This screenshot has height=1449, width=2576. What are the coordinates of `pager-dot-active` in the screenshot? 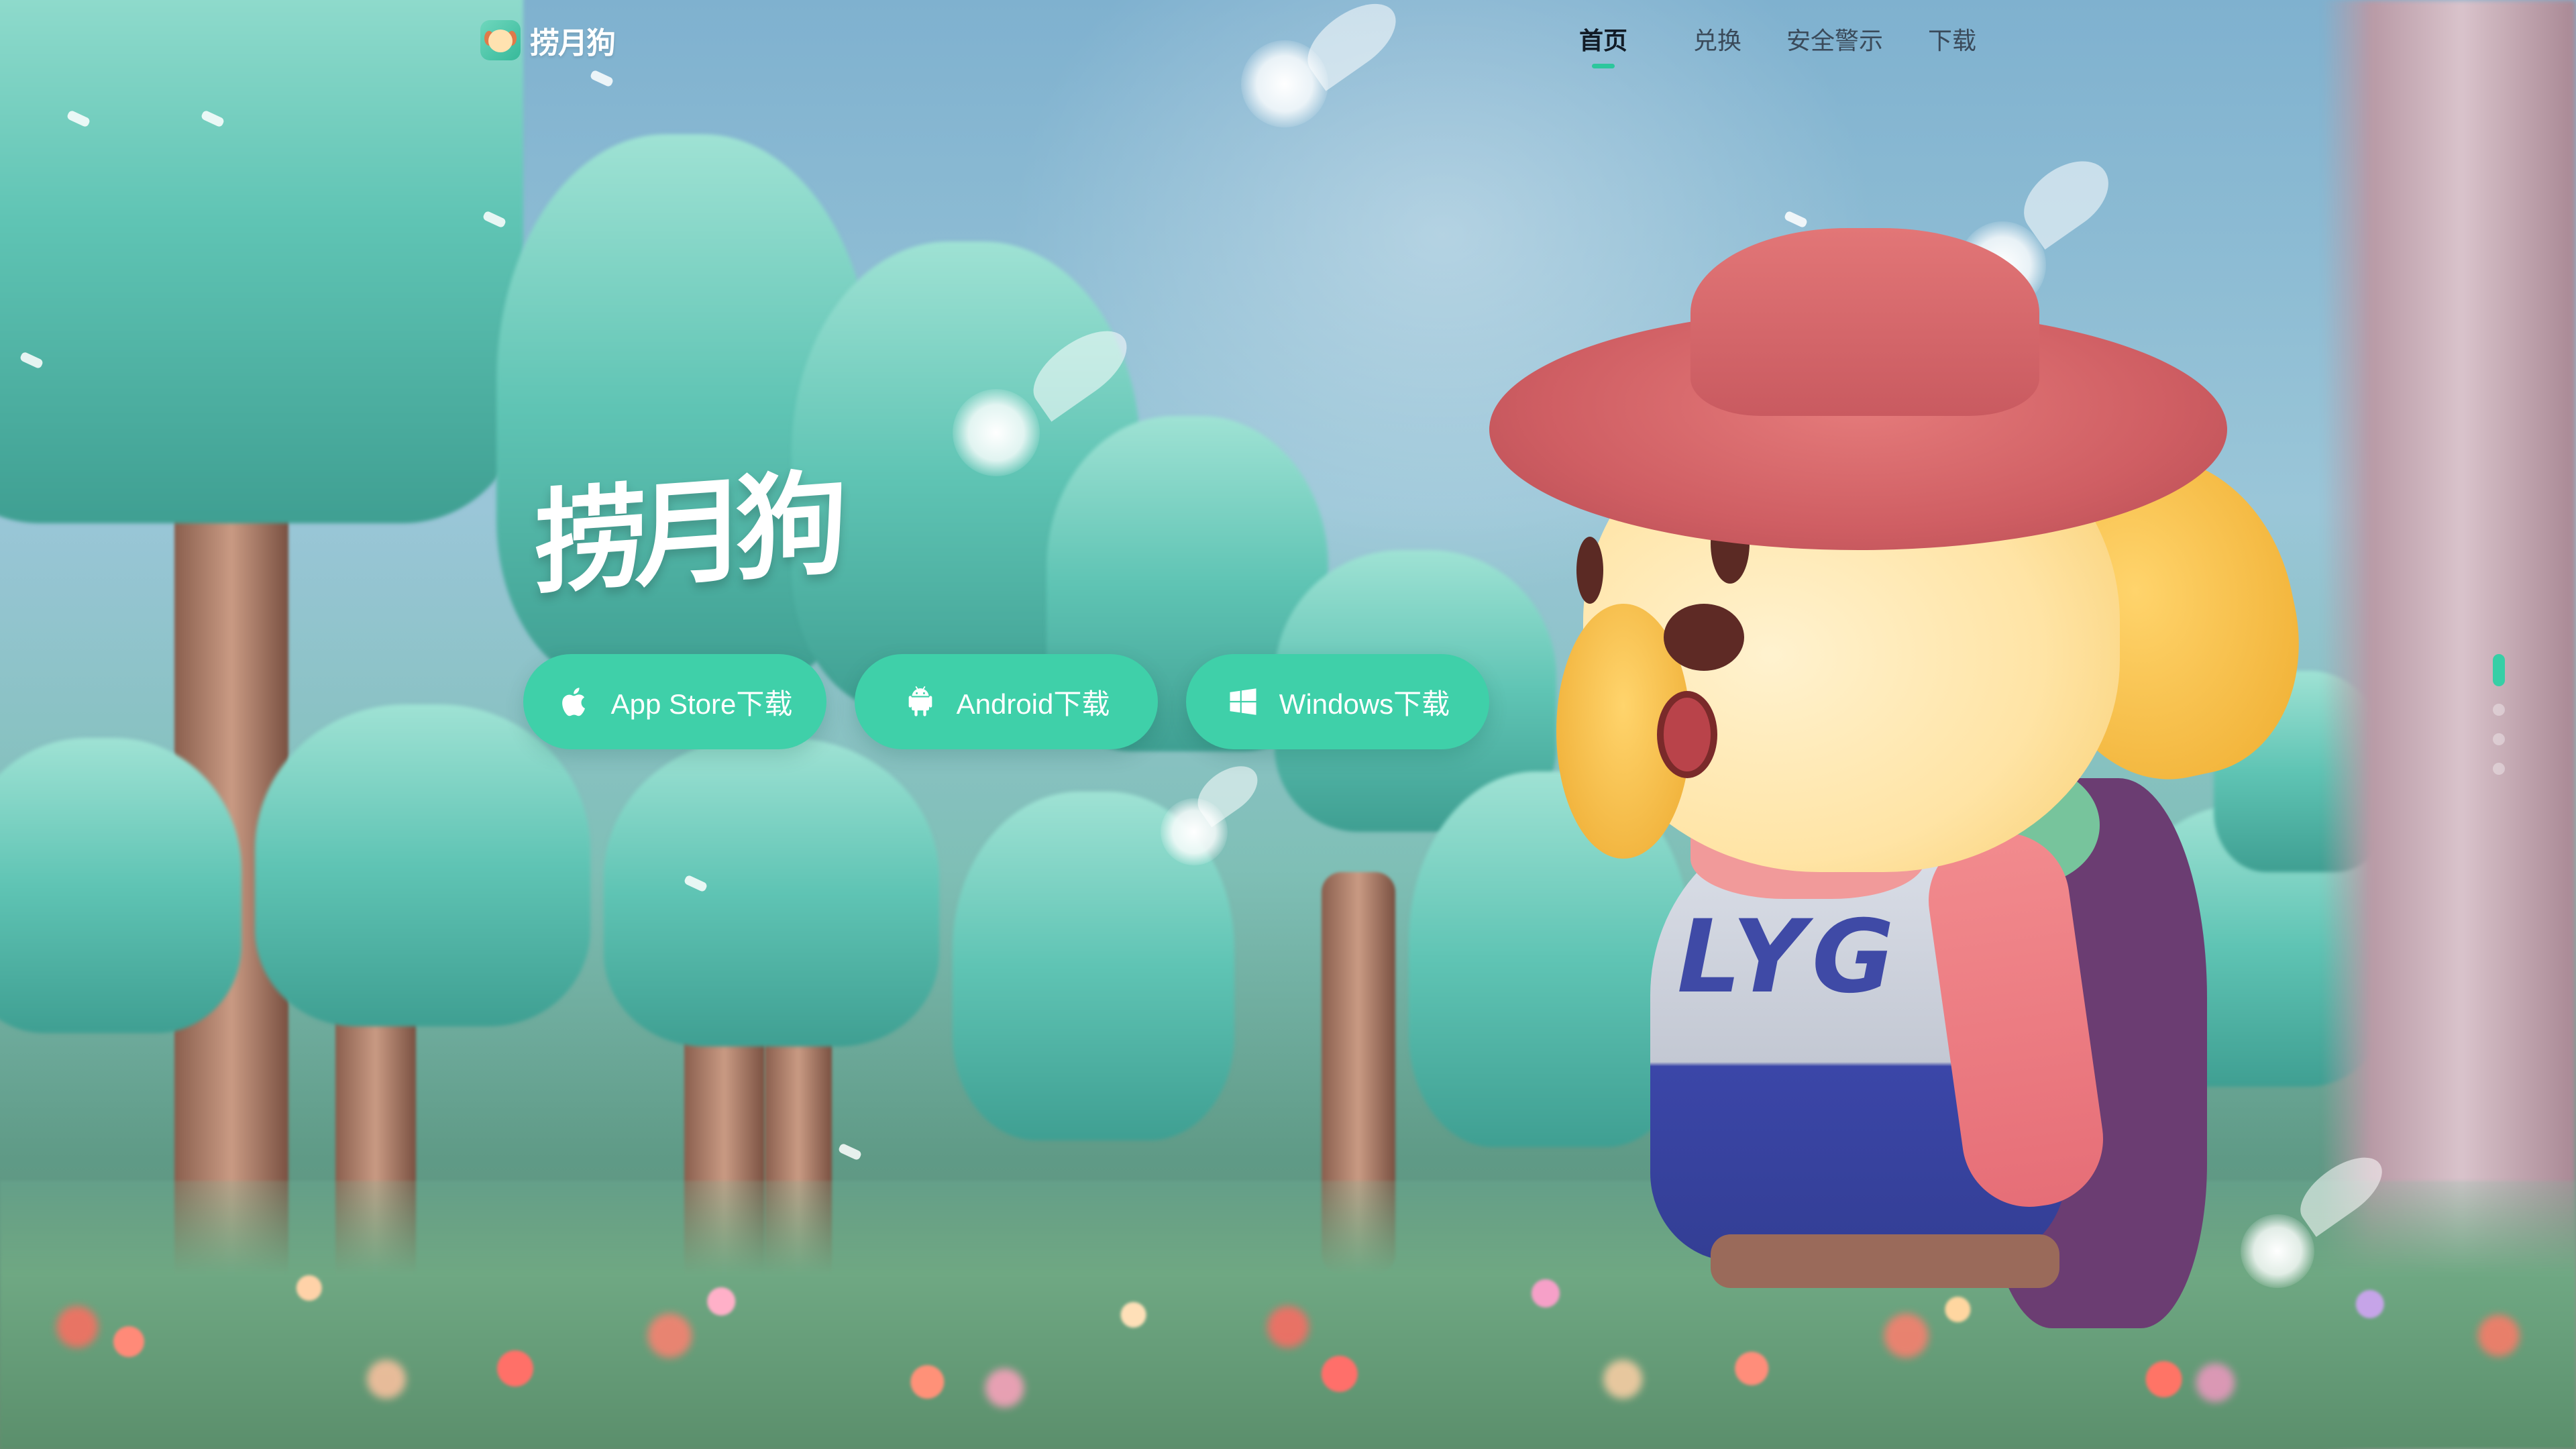 It's located at (2499, 670).